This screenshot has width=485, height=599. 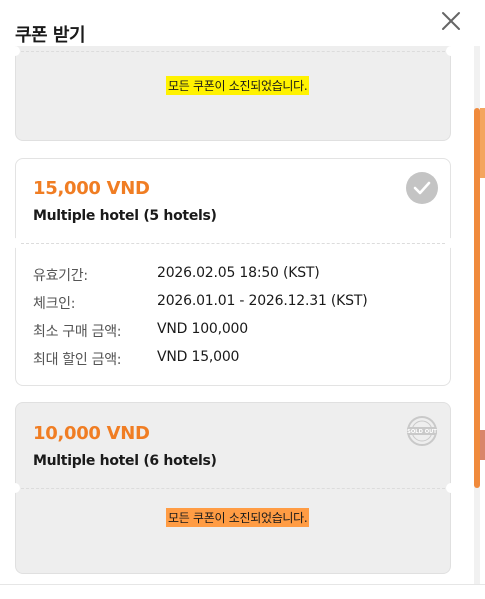 What do you see at coordinates (77, 360) in the screenshot?
I see `detail-label: 최대 할인 금액:` at bounding box center [77, 360].